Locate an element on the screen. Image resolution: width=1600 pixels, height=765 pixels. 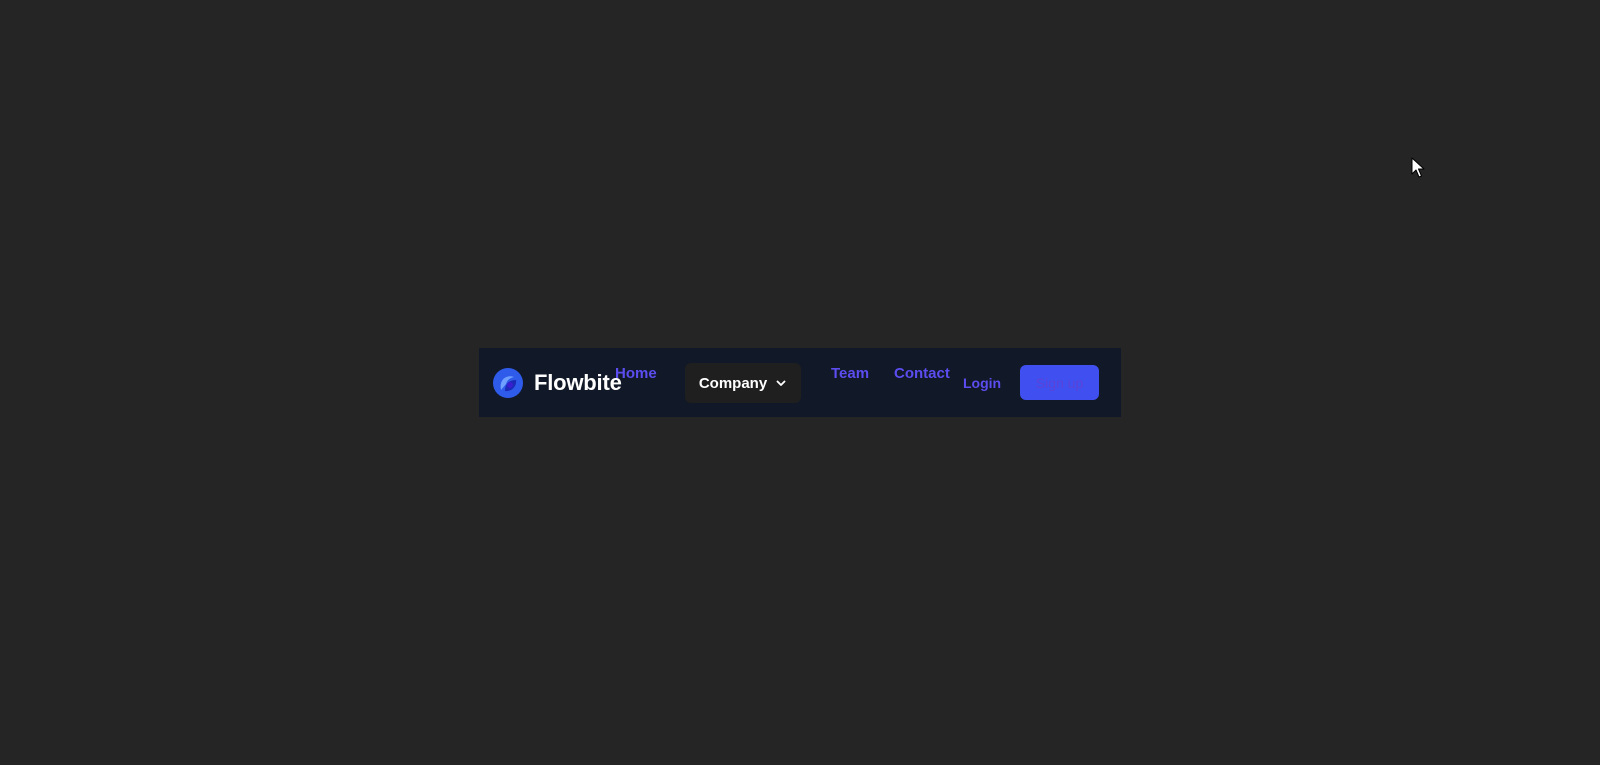
mouse-pointer-icon is located at coordinates (1418, 167).